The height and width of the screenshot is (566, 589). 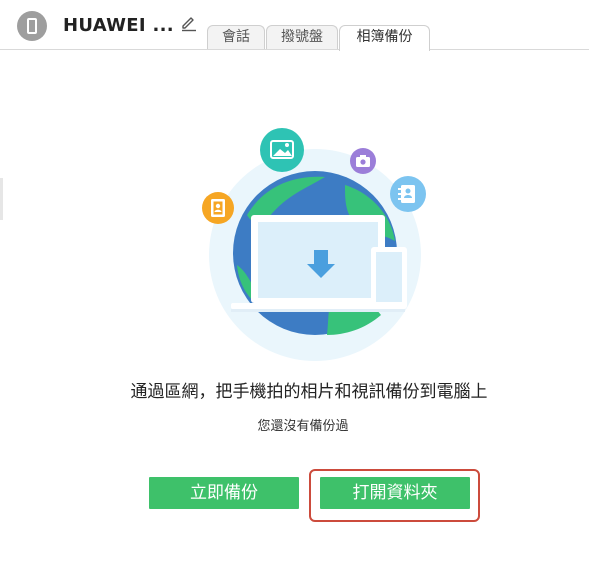 I want to click on image-icon, so click(x=282, y=150).